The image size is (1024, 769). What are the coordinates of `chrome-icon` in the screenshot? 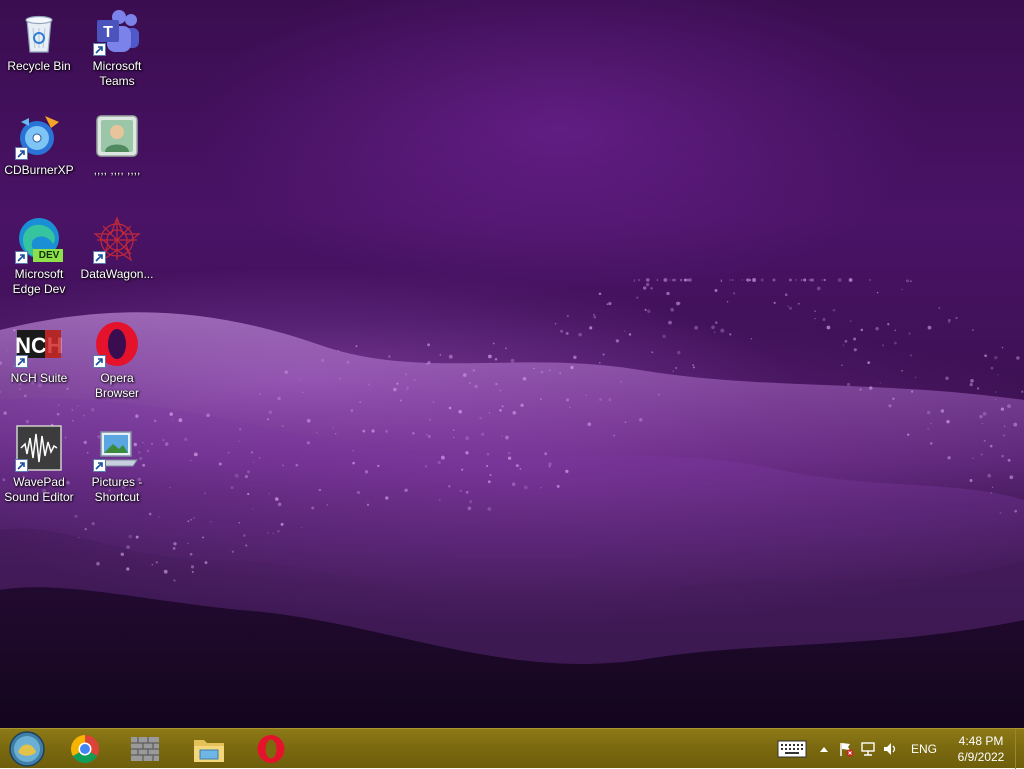 It's located at (85, 749).